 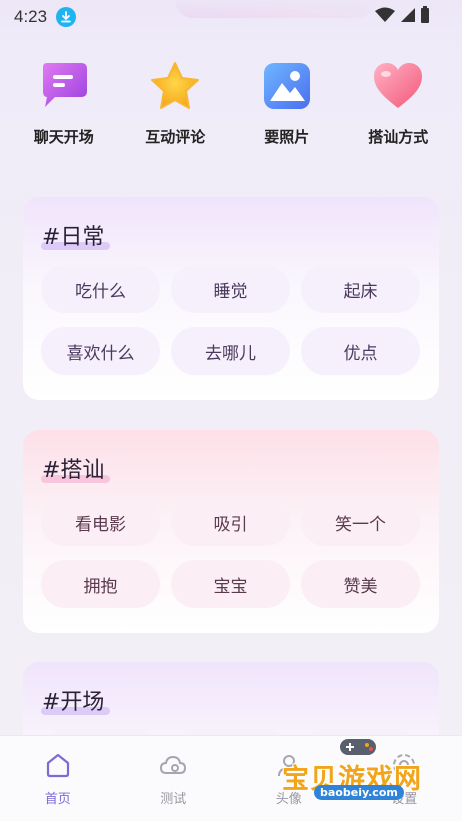 What do you see at coordinates (230, 351) in the screenshot?
I see `topic-tag: 去哪儿` at bounding box center [230, 351].